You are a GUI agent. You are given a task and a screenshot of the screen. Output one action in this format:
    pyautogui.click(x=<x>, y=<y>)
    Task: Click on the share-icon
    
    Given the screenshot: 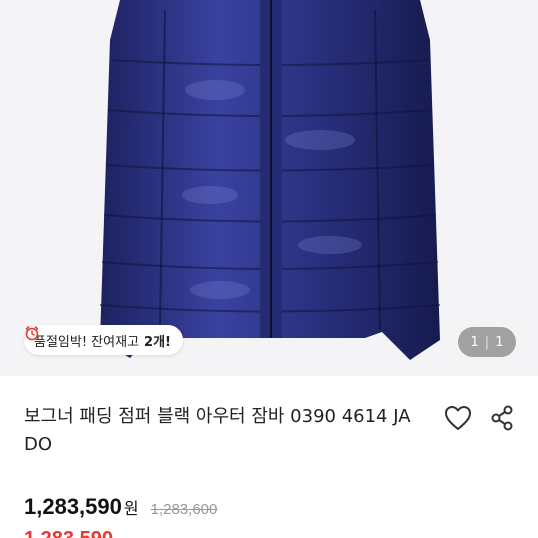 What is the action you would take?
    pyautogui.click(x=502, y=418)
    